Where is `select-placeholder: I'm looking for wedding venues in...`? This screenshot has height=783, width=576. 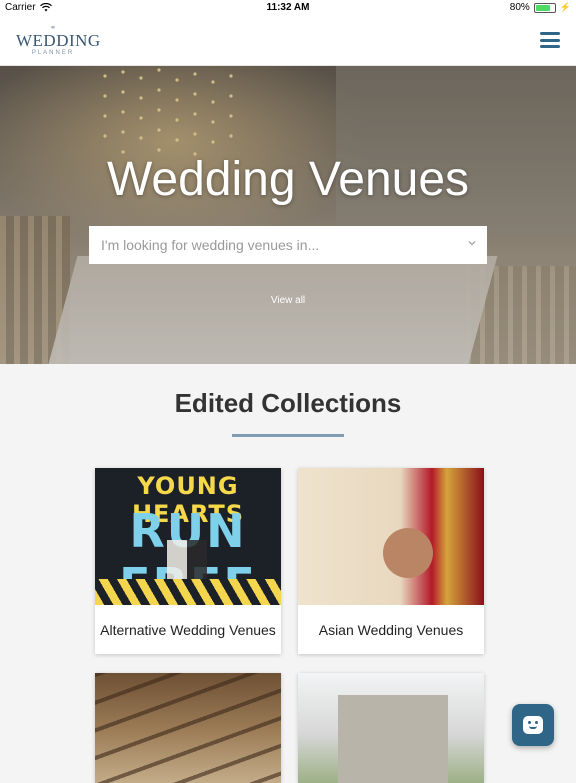
select-placeholder: I'm looking for wedding venues in... is located at coordinates (210, 245).